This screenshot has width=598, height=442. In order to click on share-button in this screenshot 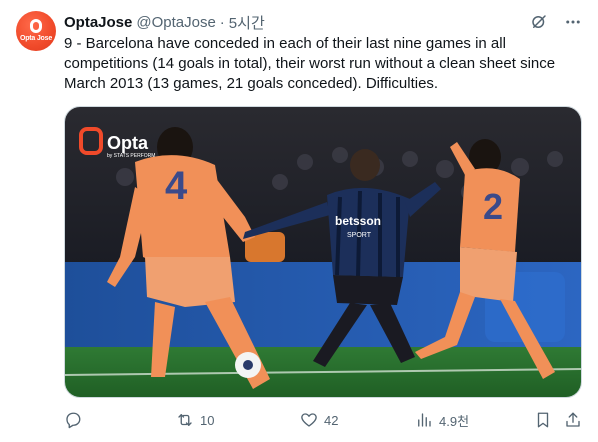, I will do `click(573, 420)`.